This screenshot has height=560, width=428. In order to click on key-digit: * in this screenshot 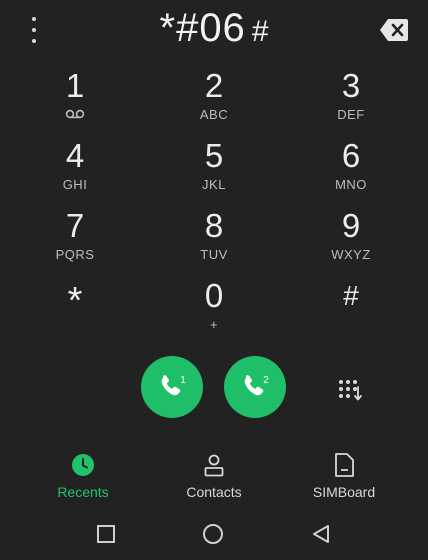, I will do `click(75, 301)`.